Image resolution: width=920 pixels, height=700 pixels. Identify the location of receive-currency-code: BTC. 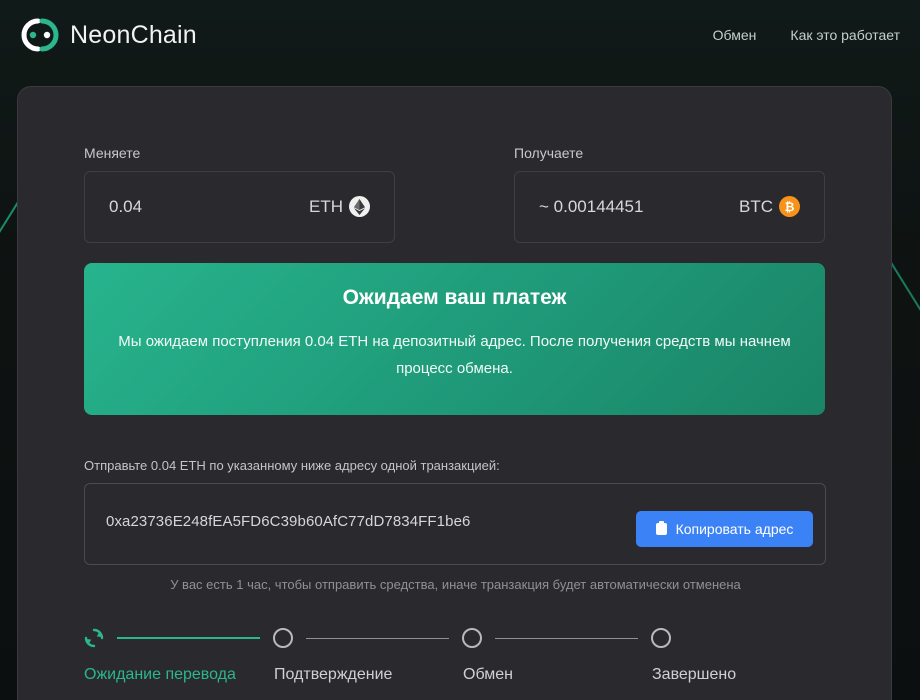
(756, 206).